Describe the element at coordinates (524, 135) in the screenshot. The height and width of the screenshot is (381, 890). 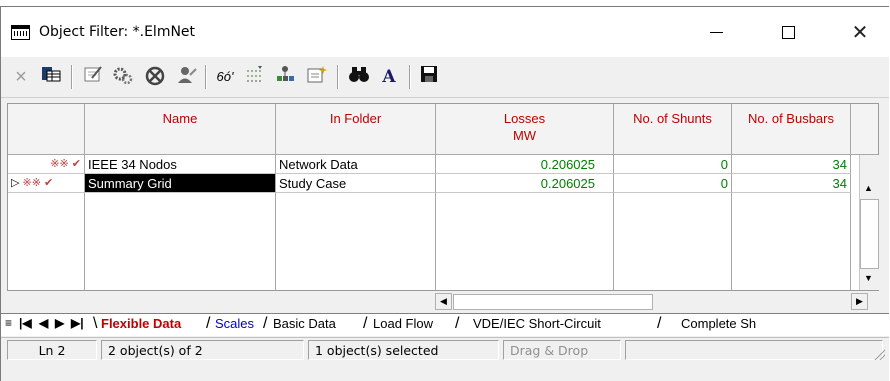
I see `column-header-unit: MW` at that location.